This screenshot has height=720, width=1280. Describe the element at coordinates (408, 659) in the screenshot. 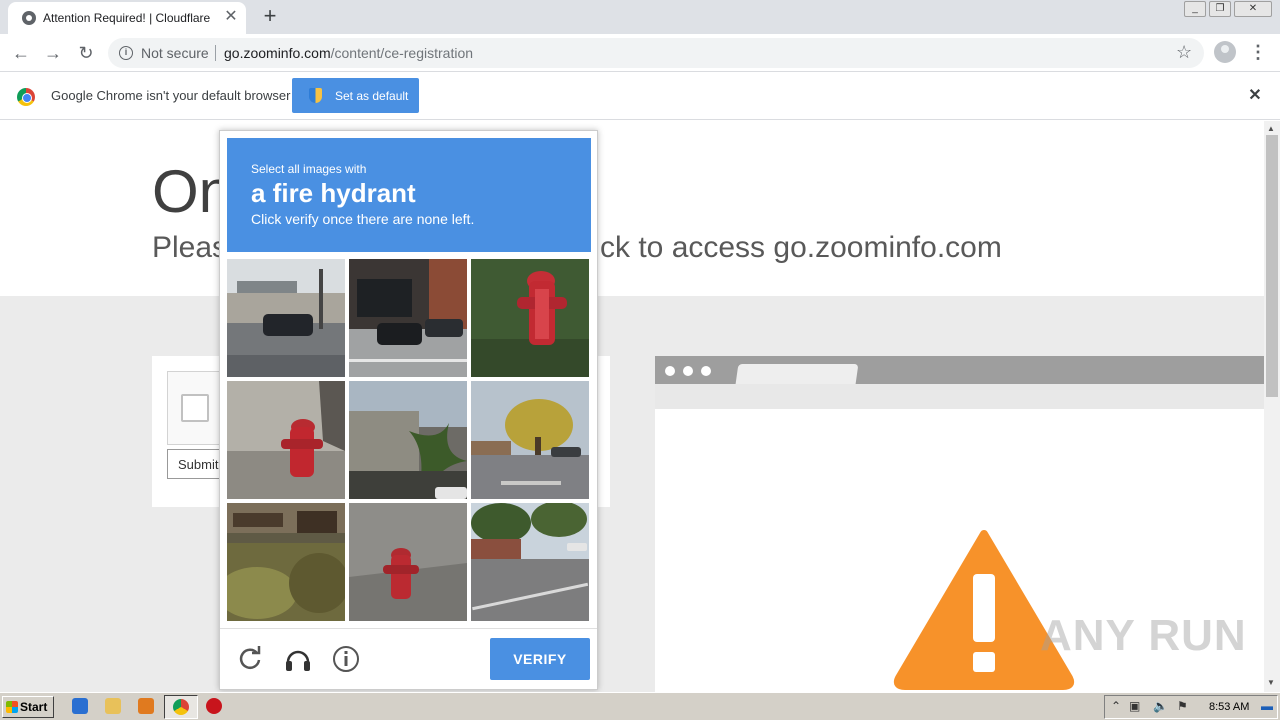

I see `challenge-footer: VERIFY` at that location.